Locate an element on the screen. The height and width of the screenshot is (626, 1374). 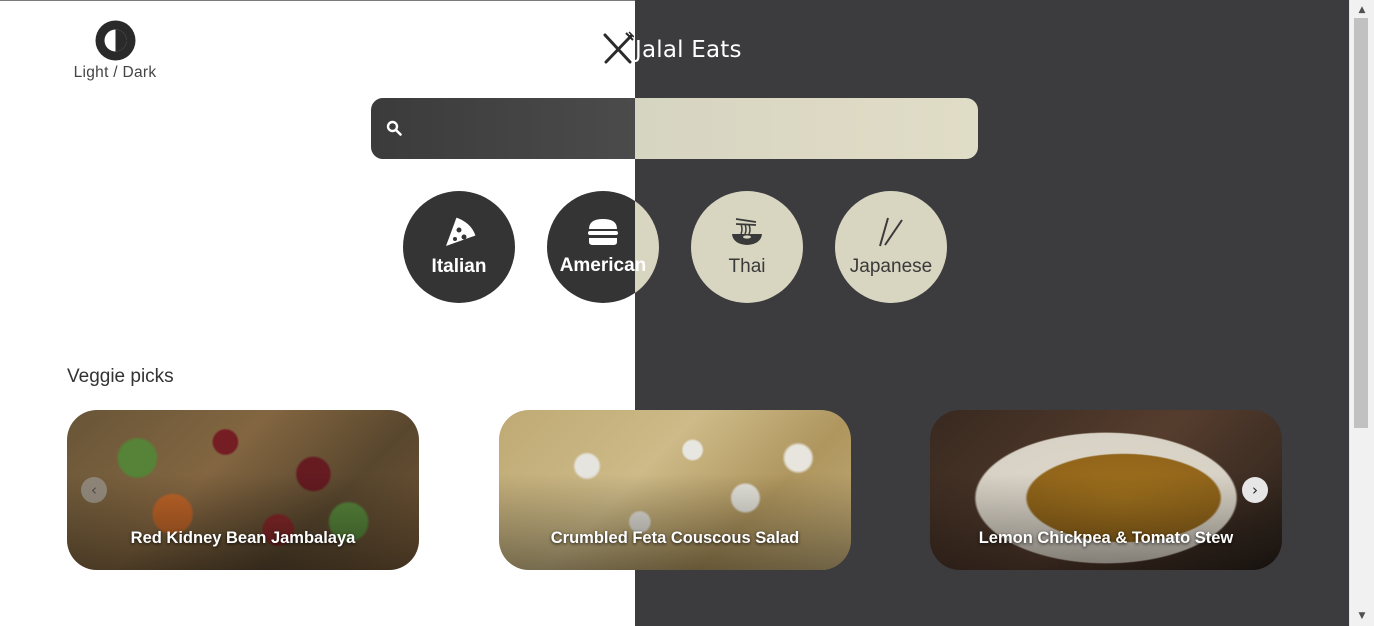
carousel-next-button: › is located at coordinates (1255, 490).